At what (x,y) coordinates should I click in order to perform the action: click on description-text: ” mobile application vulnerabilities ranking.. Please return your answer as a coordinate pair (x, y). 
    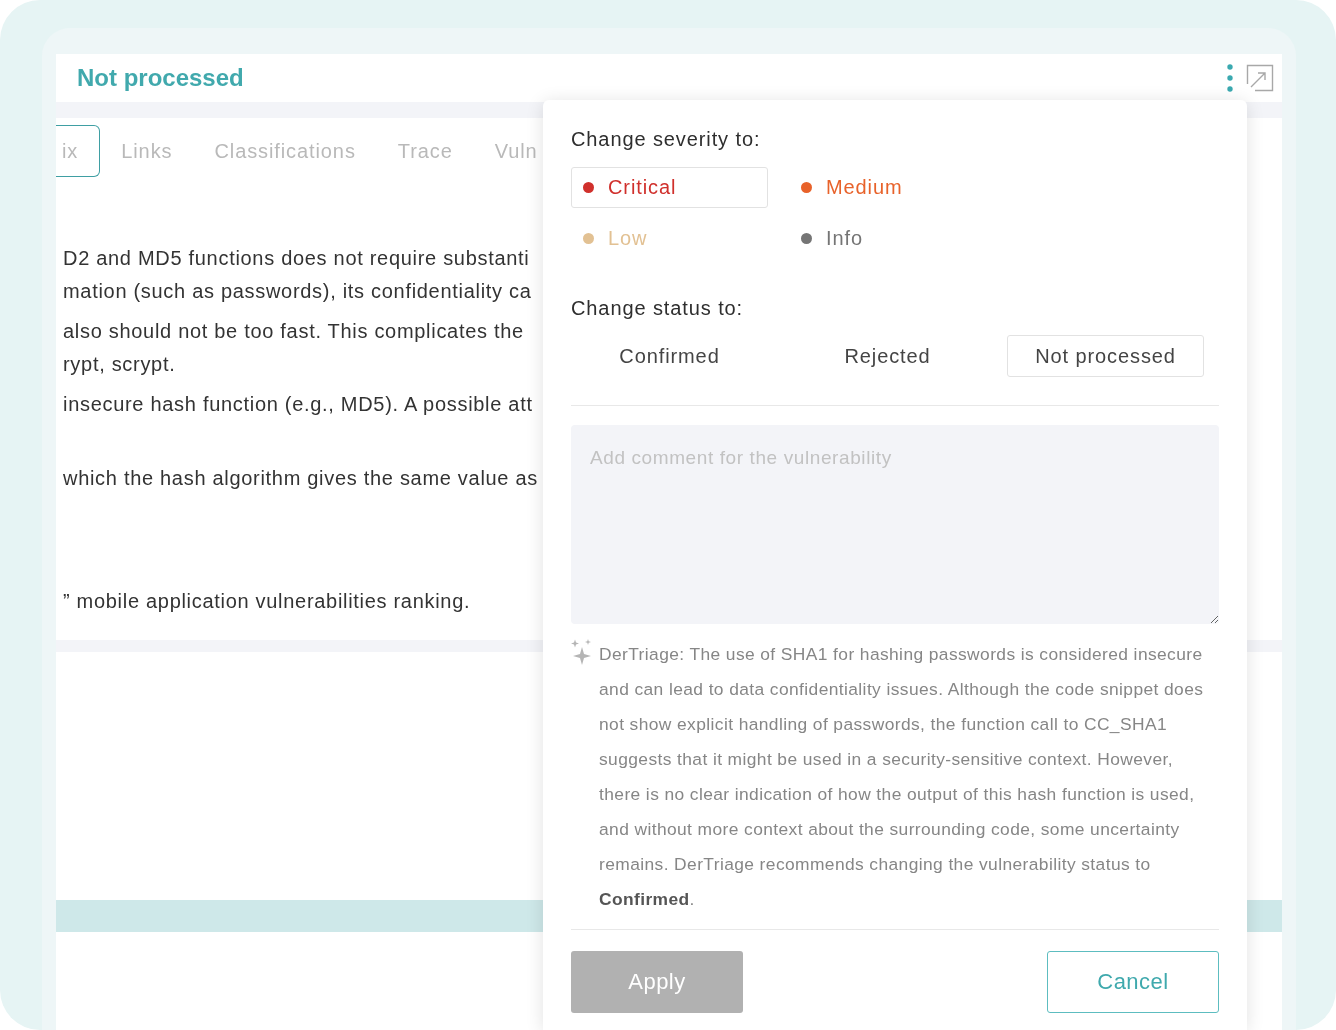
    Looking at the image, I should click on (267, 601).